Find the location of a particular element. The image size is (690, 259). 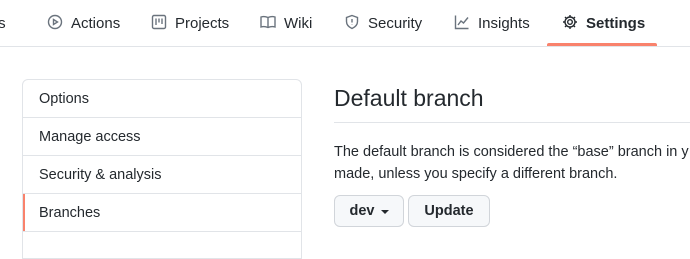

sidebar-item-options: Options is located at coordinates (162, 99).